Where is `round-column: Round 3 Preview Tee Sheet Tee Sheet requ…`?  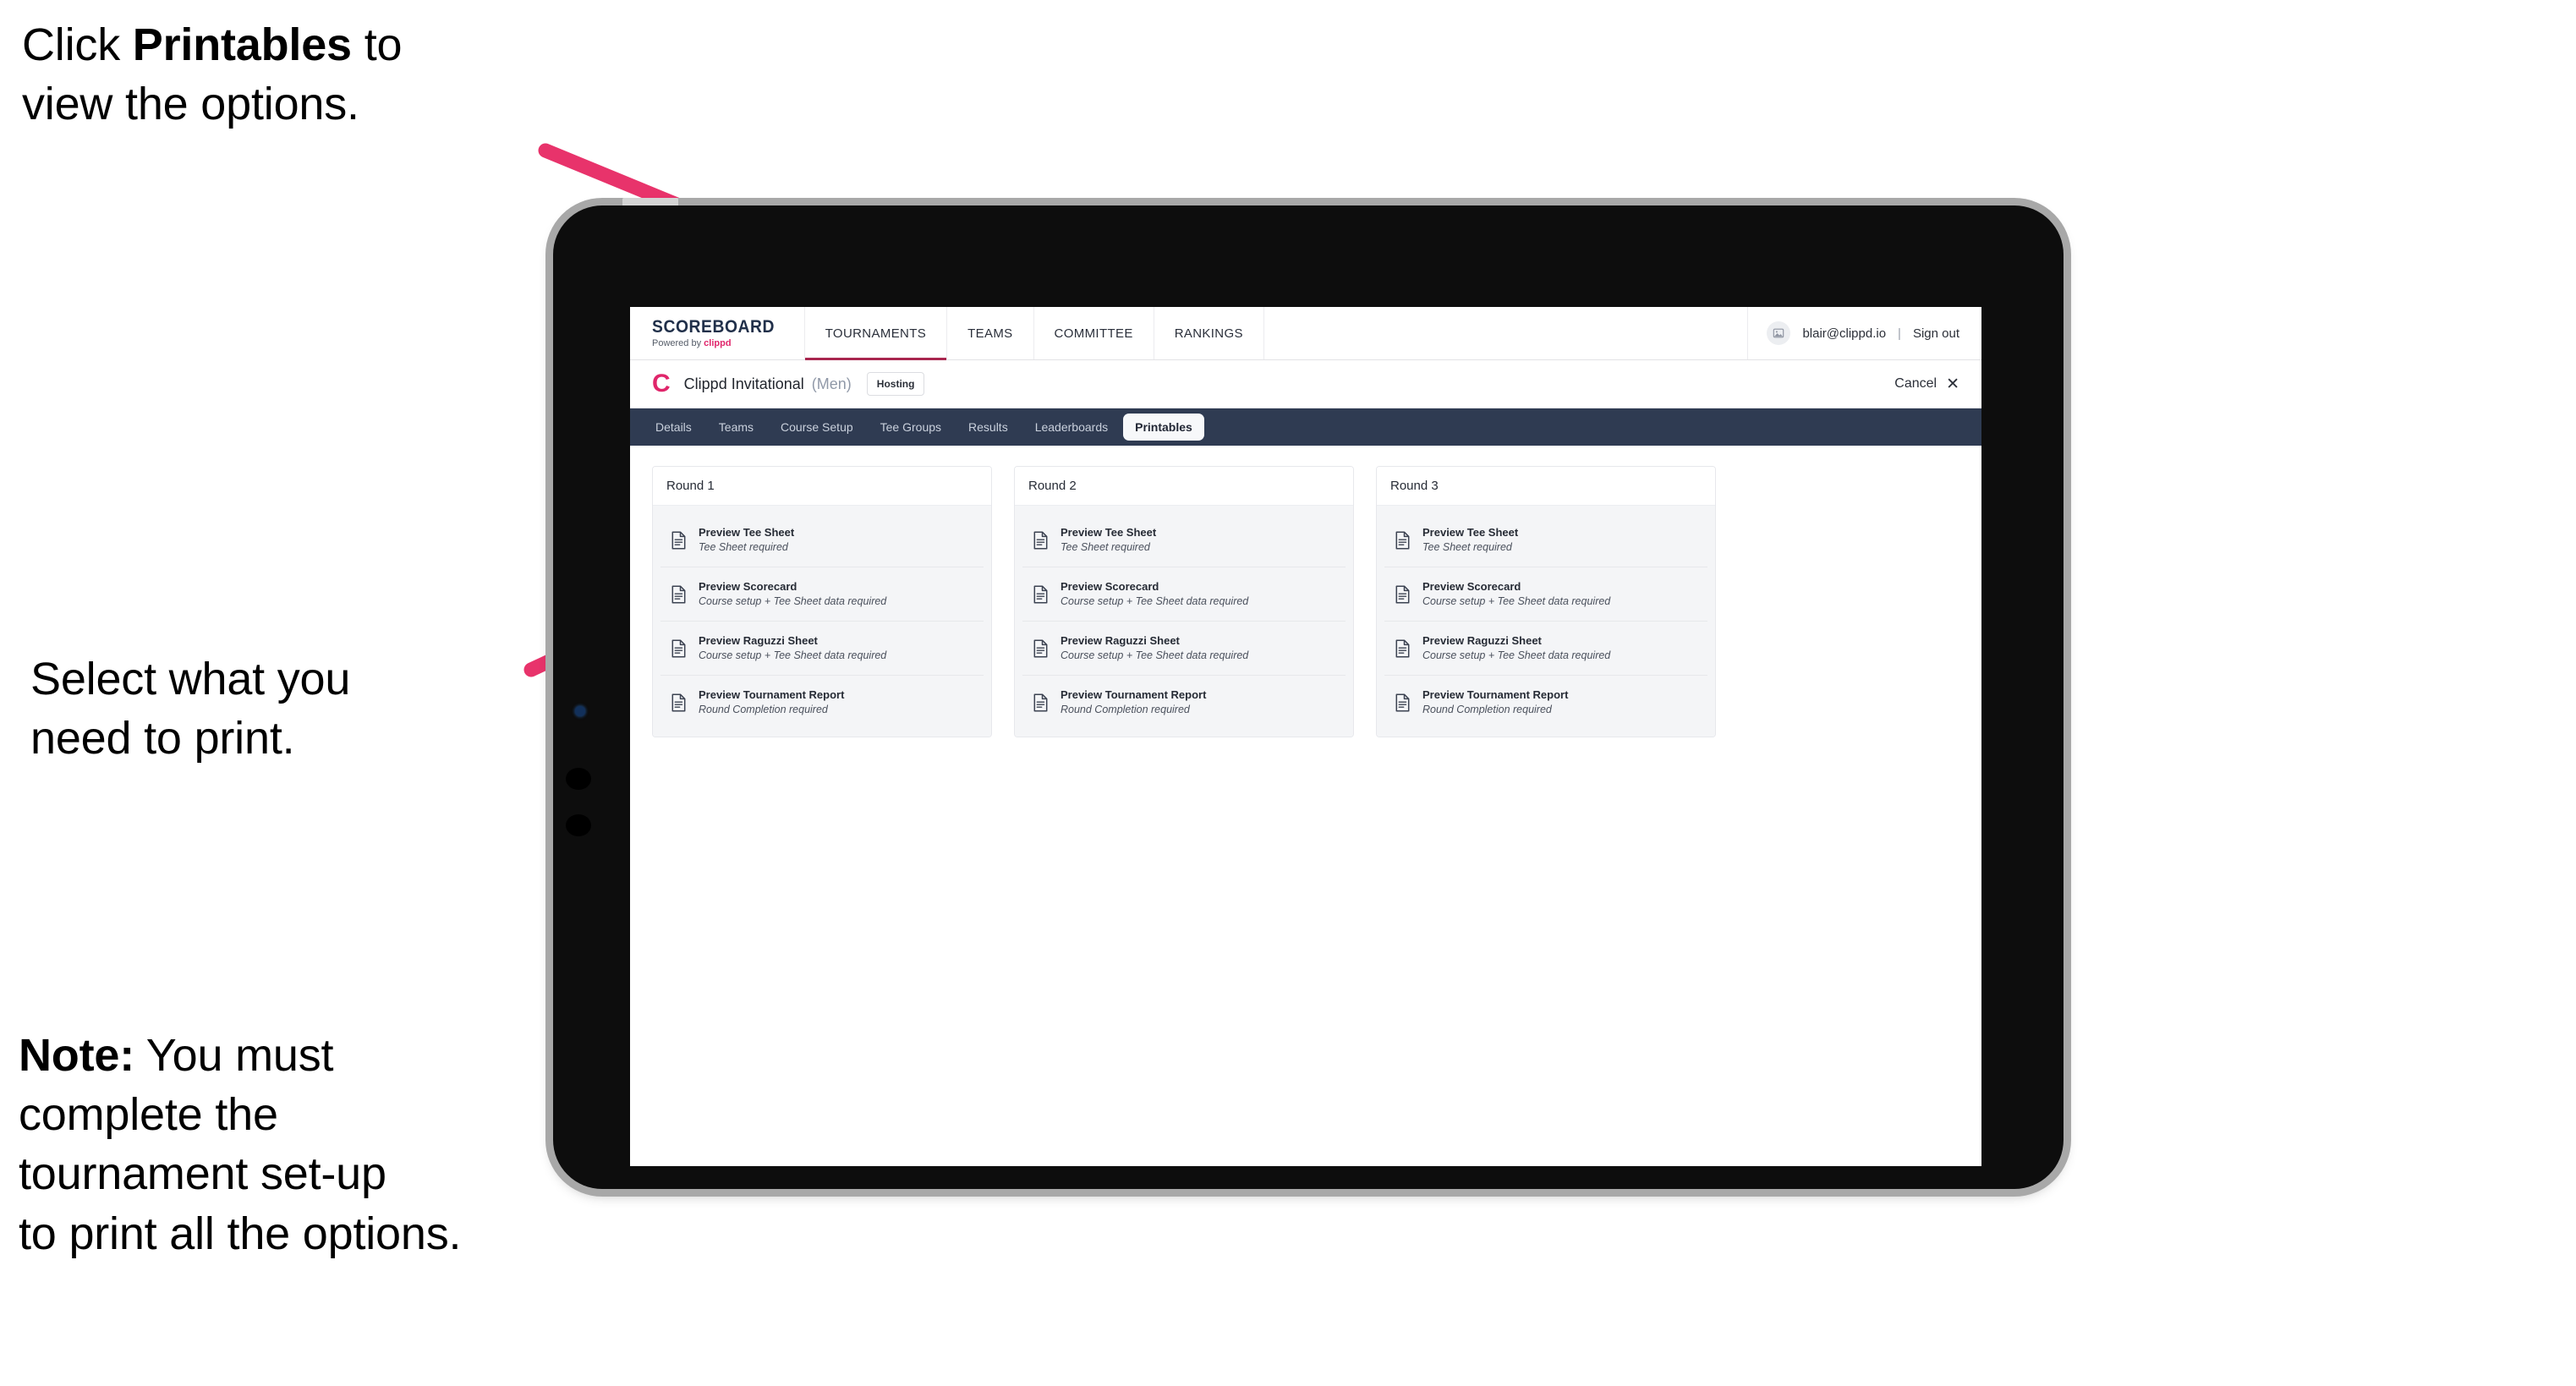 round-column: Round 3 Preview Tee Sheet Tee Sheet requ… is located at coordinates (1546, 602).